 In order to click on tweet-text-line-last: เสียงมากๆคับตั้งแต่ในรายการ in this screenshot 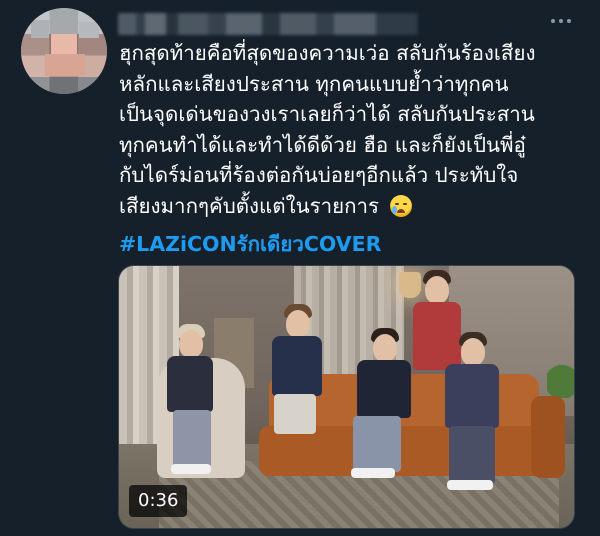, I will do `click(356, 206)`.